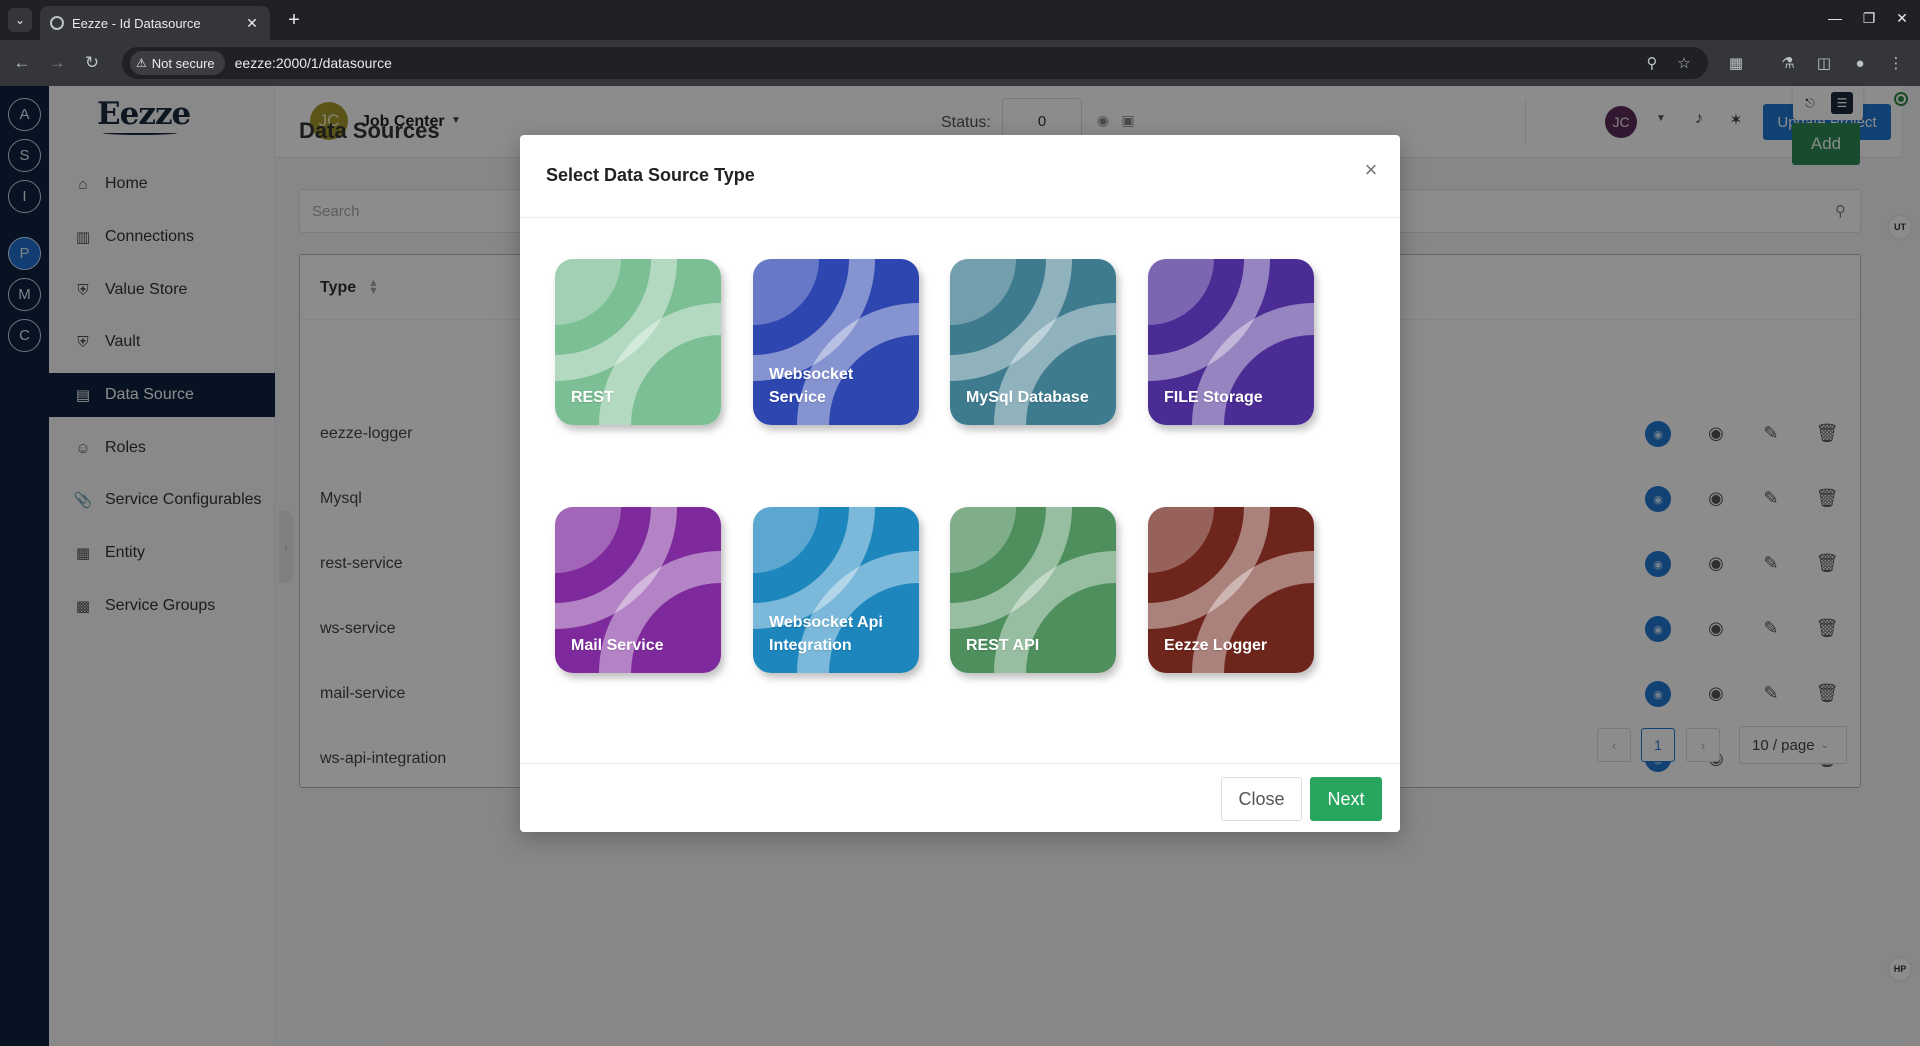 The height and width of the screenshot is (1046, 1920). What do you see at coordinates (1027, 397) in the screenshot?
I see `card-label: MySql Database` at bounding box center [1027, 397].